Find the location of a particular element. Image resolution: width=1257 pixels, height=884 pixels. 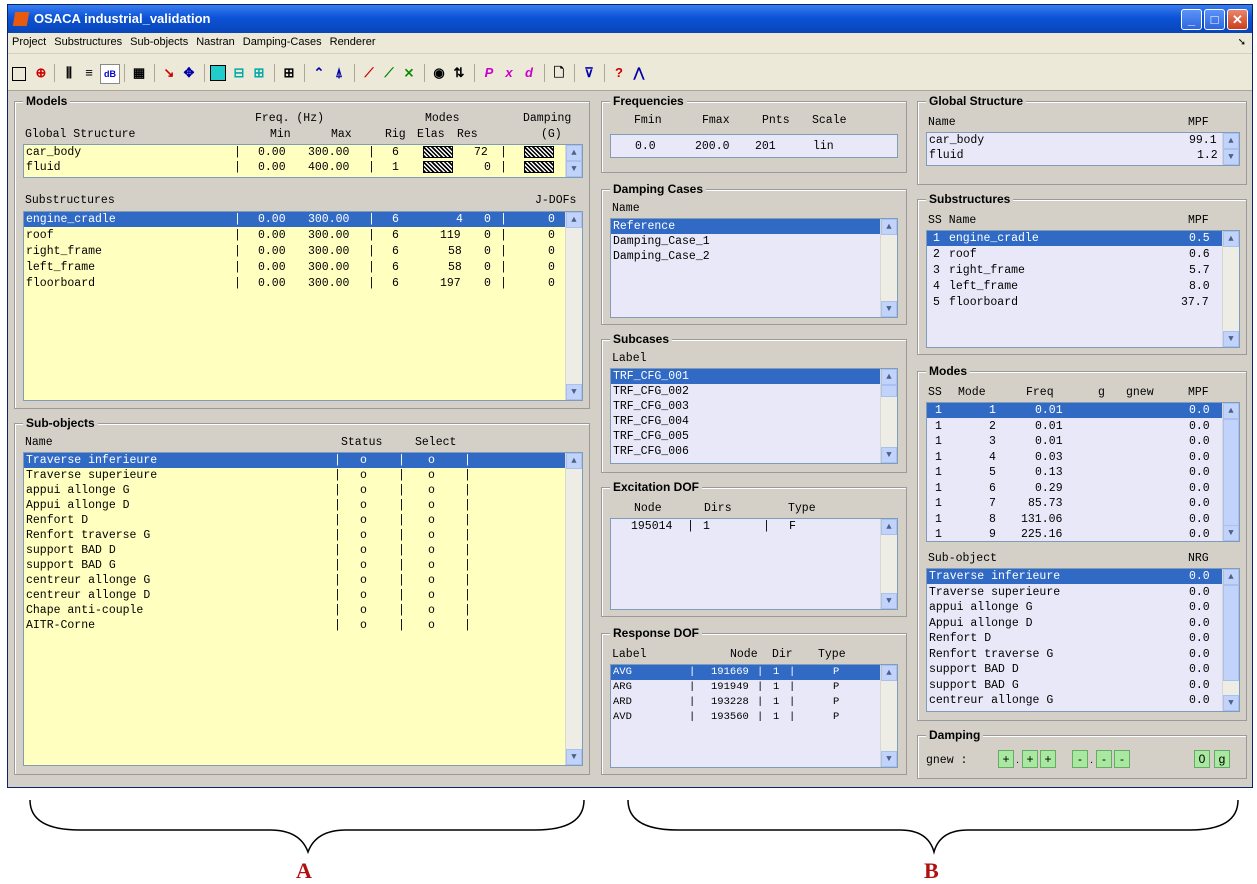

frequencies-field: 0.0 200.0 201 lin is located at coordinates (754, 146).